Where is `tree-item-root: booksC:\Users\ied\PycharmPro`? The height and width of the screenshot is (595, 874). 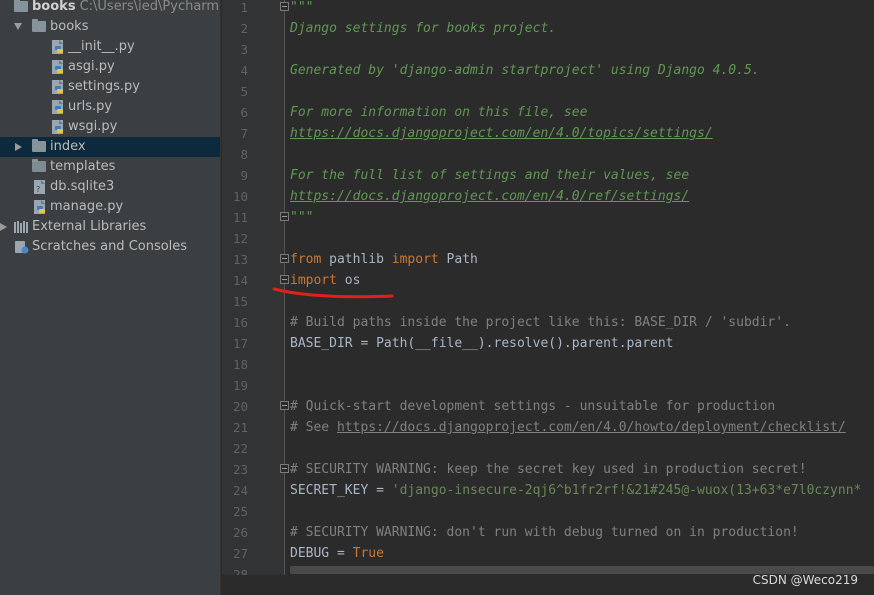 tree-item-root: booksC:\Users\ied\PycharmPro is located at coordinates (110, 8).